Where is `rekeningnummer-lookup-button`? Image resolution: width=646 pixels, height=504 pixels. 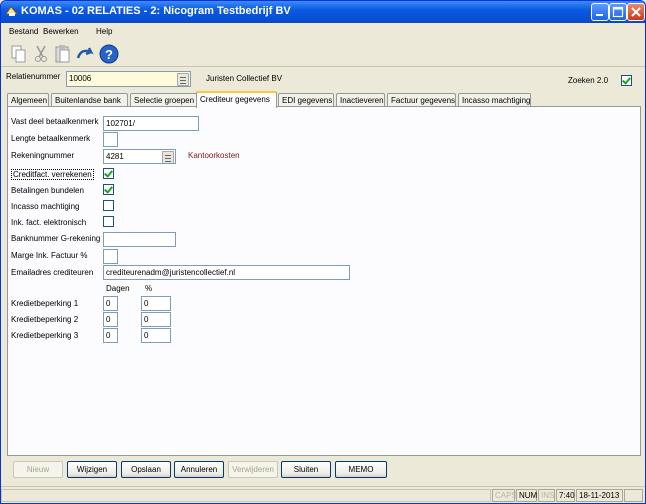
rekeningnummer-lookup-button is located at coordinates (168, 157).